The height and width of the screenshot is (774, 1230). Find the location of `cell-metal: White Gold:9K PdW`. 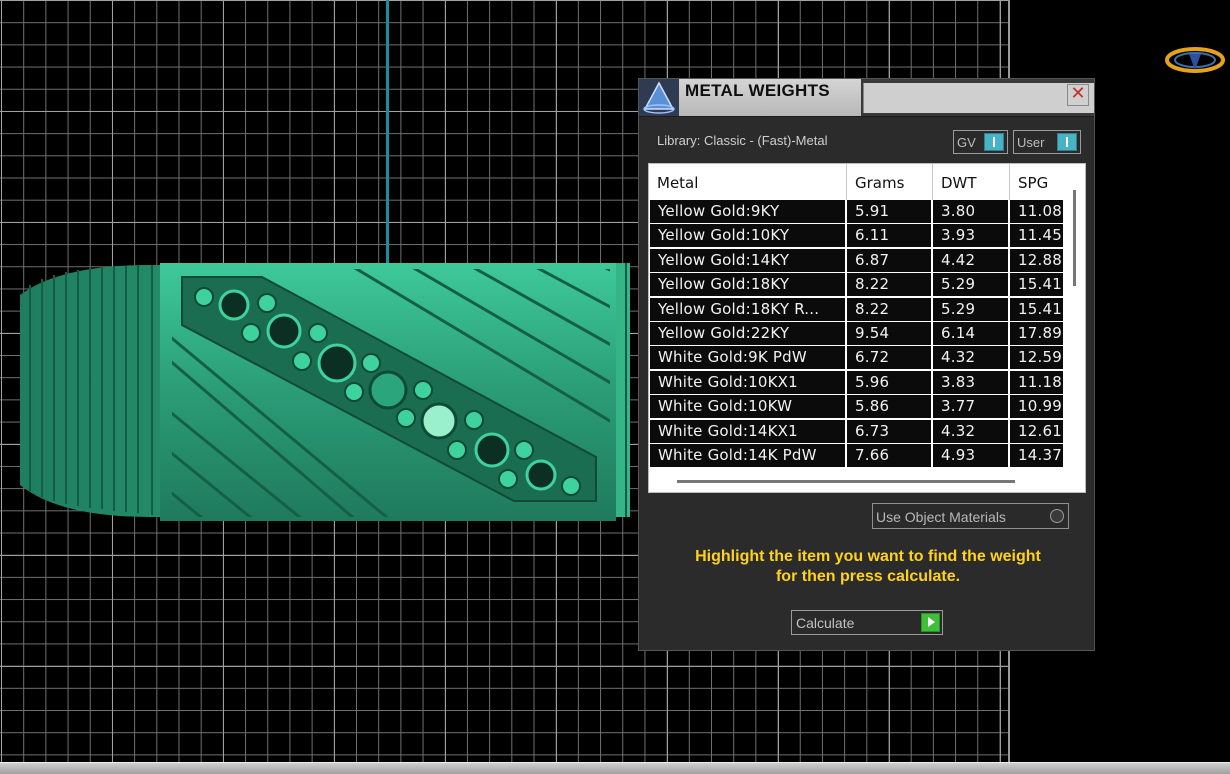

cell-metal: White Gold:9K PdW is located at coordinates (747, 358).